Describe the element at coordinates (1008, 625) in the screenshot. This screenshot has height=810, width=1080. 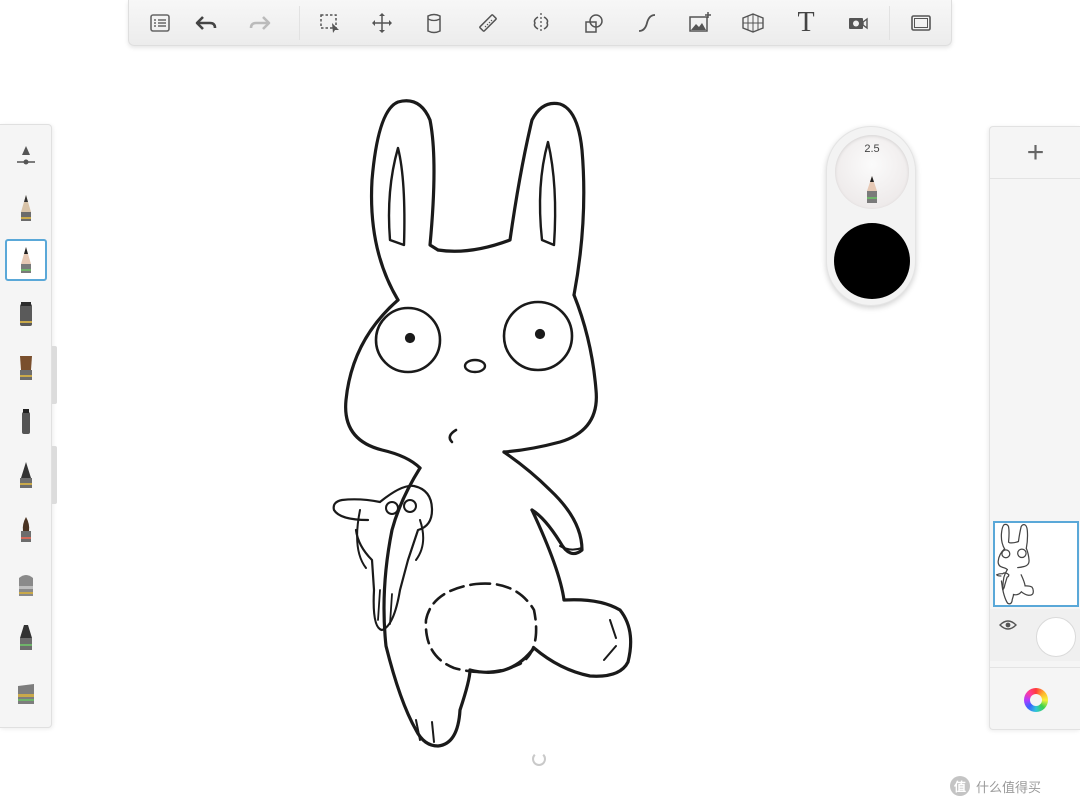
I see `eye-icon` at that location.